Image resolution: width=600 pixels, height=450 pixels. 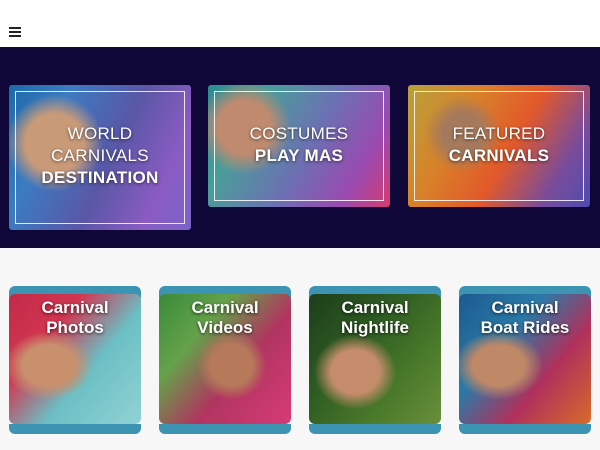 I want to click on card-title: Carnival Photos, so click(x=75, y=318).